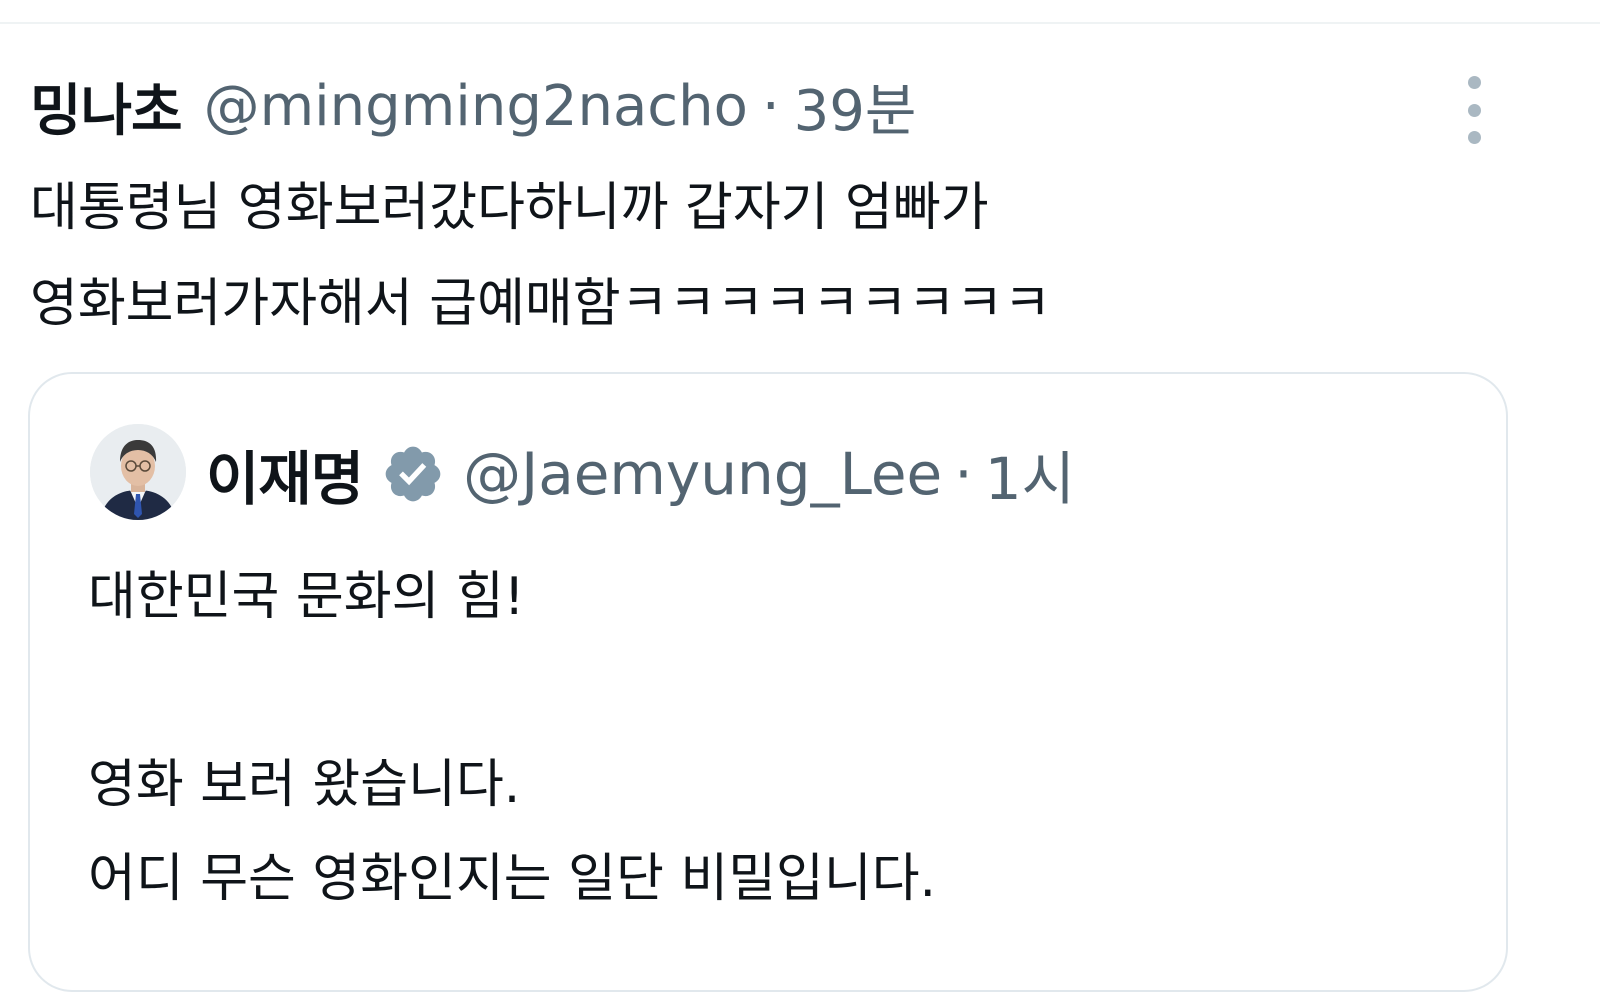 The height and width of the screenshot is (992, 1600). What do you see at coordinates (306, 597) in the screenshot?
I see `quoted-text-line: 대한민국 문화의 힘!` at bounding box center [306, 597].